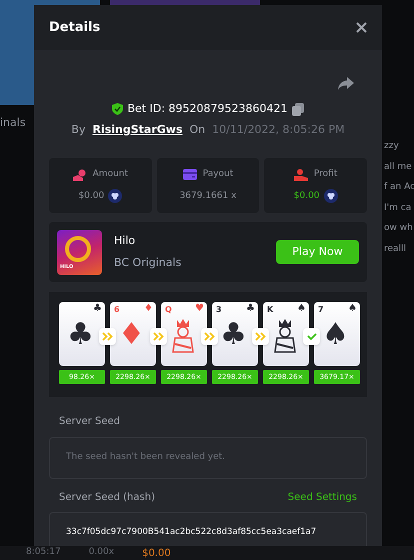 This screenshot has height=560, width=414. I want to click on section-label: Server Seed (hash), so click(107, 498).